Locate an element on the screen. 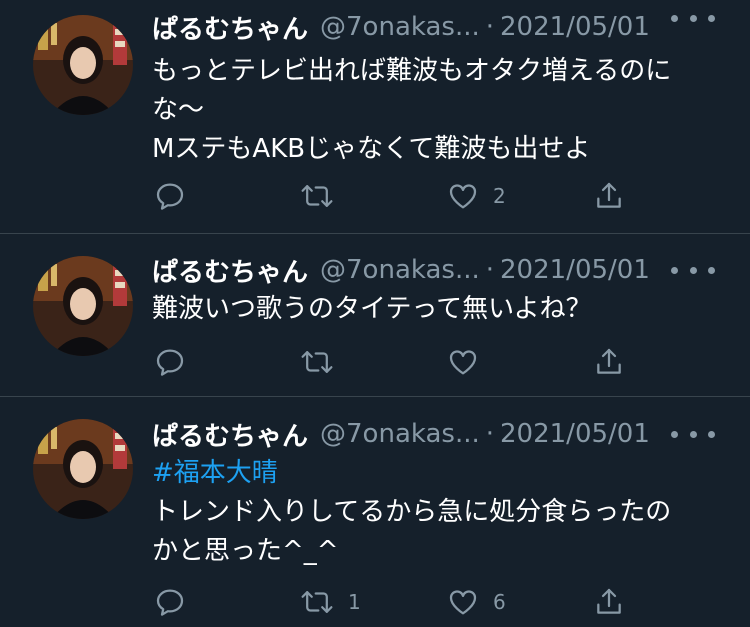 Image resolution: width=750 pixels, height=627 pixels. tweet-text: 難波いつ歌うのタイテって無いよね？ is located at coordinates (442, 309).